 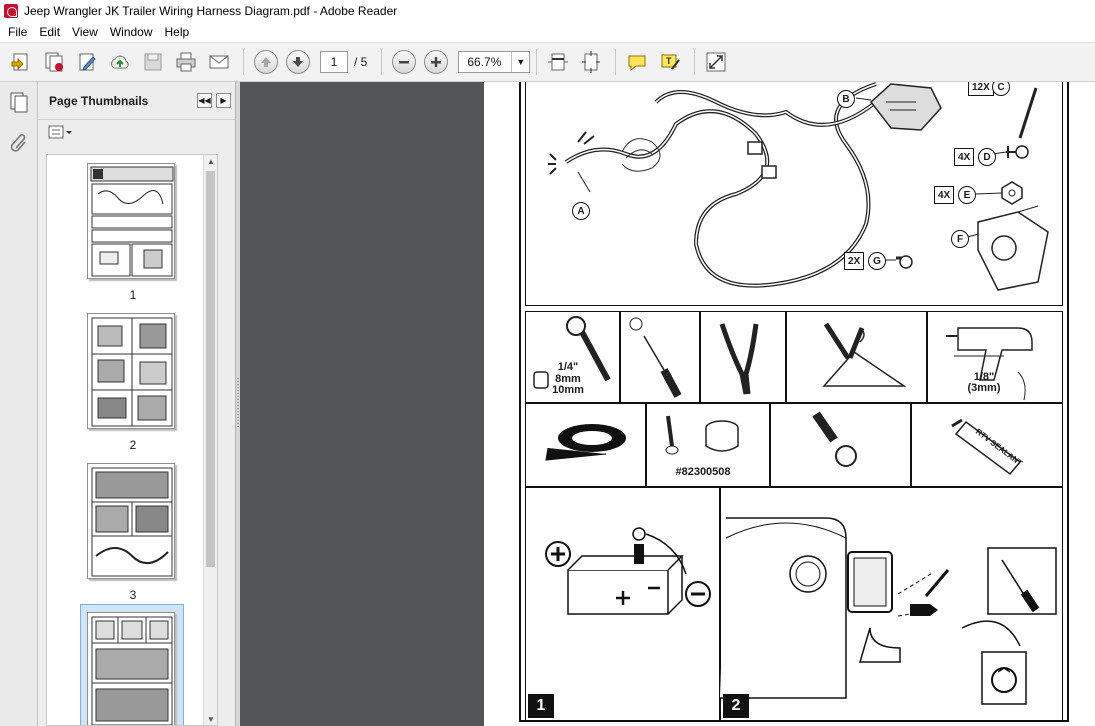 I want to click on speech-bubble-icon, so click(x=637, y=63).